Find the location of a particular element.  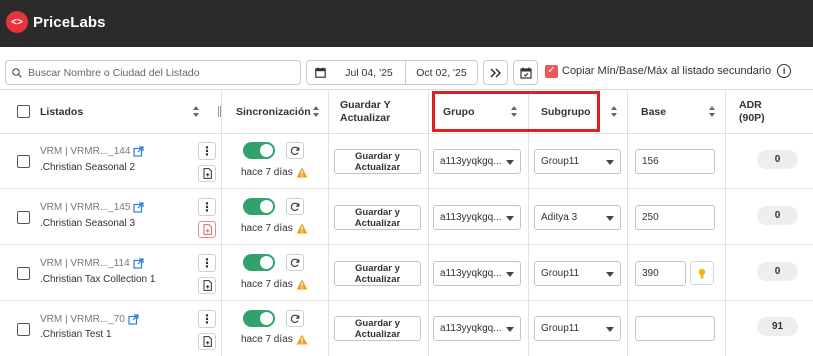

calendar-button is located at coordinates (525, 72).